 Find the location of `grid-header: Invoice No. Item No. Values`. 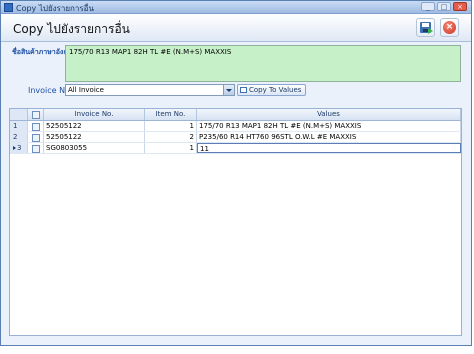

grid-header: Invoice No. Item No. Values is located at coordinates (235, 115).